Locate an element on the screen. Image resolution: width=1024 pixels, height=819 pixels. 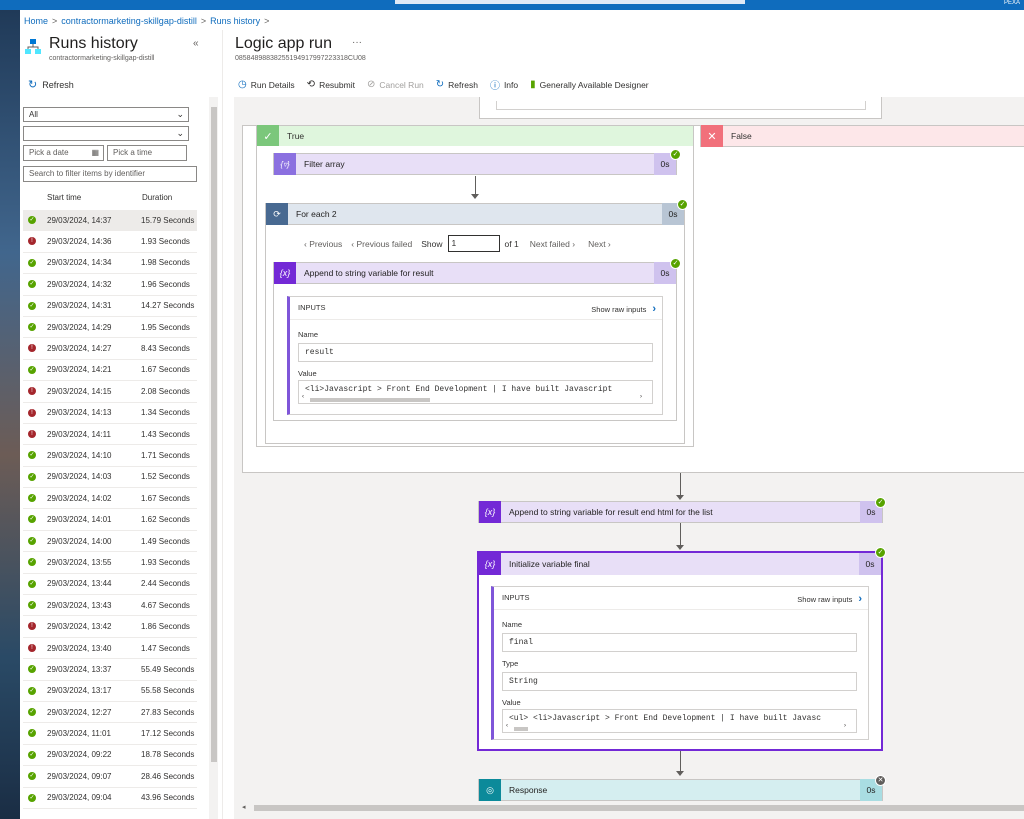
collapse-panel-button: « is located at coordinates (196, 43).